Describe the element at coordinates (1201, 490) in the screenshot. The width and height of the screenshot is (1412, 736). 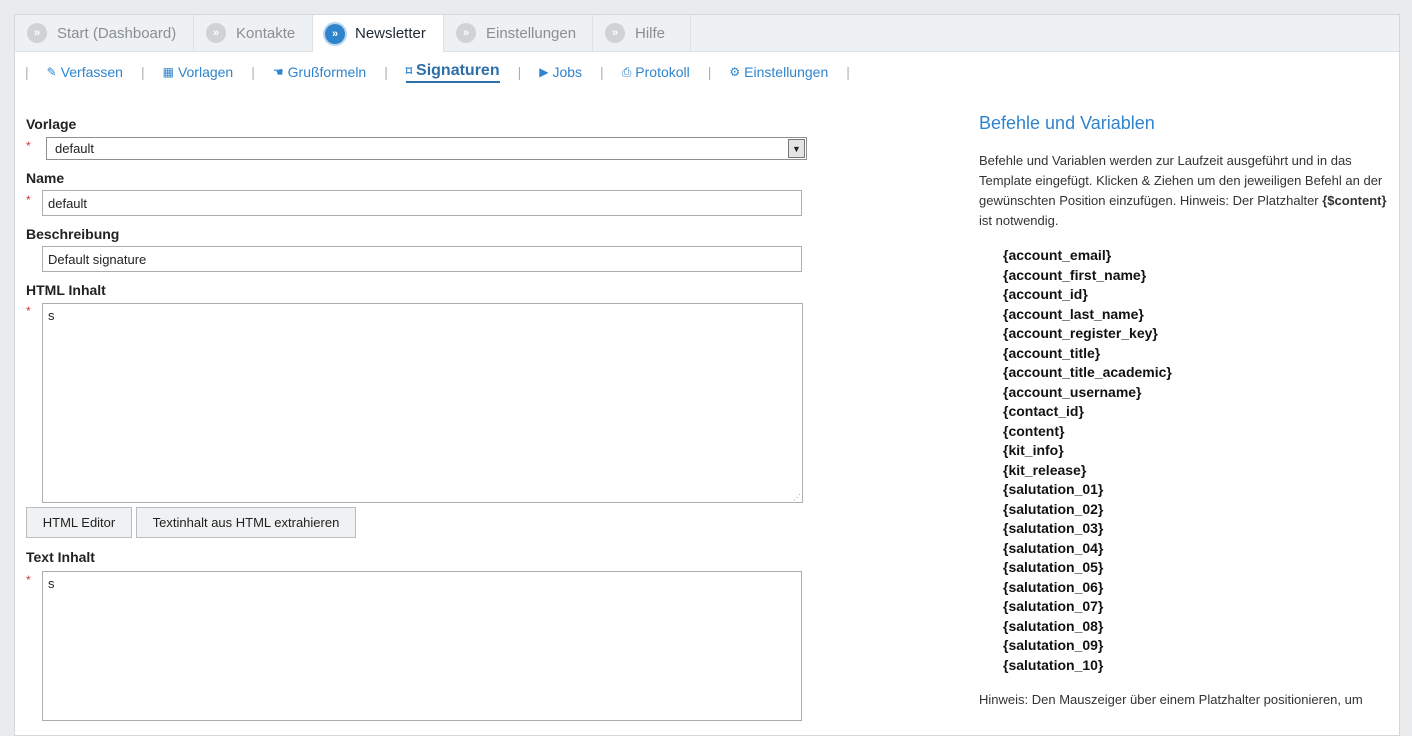
I see `variable-item: {salutation_01}` at that location.